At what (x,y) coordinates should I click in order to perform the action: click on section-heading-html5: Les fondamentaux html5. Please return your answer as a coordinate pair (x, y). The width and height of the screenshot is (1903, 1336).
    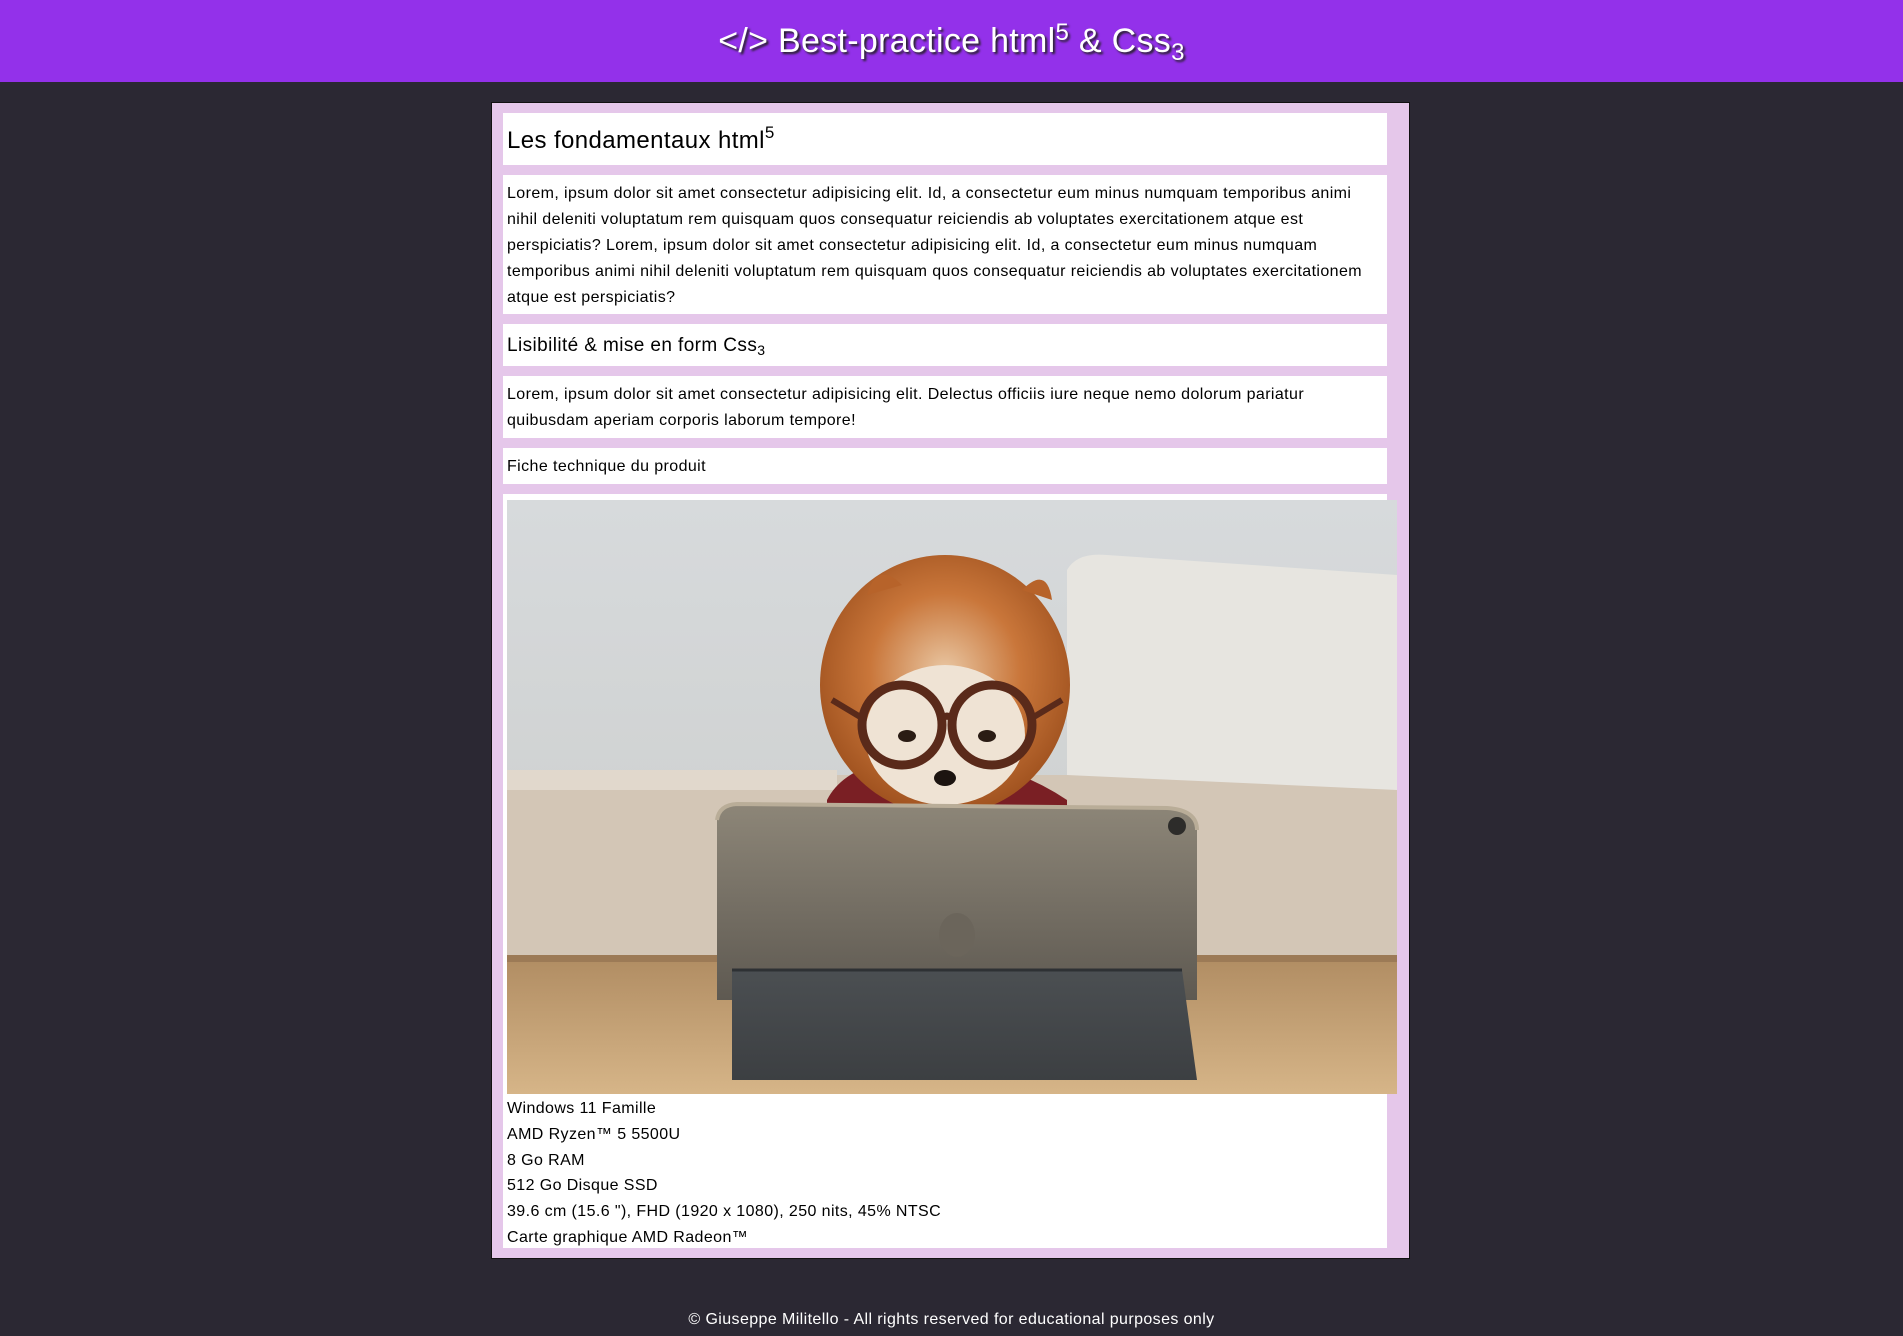
    Looking at the image, I should click on (945, 139).